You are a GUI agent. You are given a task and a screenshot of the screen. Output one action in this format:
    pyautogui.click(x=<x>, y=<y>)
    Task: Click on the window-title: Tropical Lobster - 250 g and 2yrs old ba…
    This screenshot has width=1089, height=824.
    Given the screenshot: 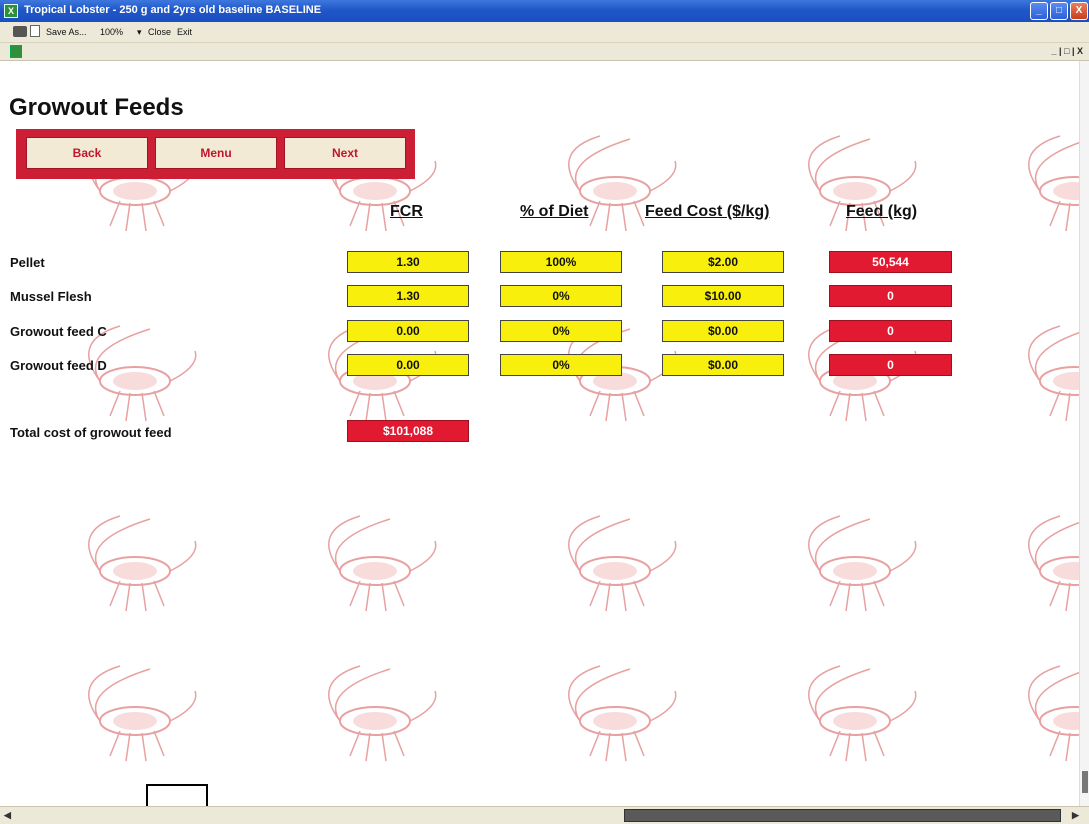 What is the action you would take?
    pyautogui.click(x=173, y=10)
    